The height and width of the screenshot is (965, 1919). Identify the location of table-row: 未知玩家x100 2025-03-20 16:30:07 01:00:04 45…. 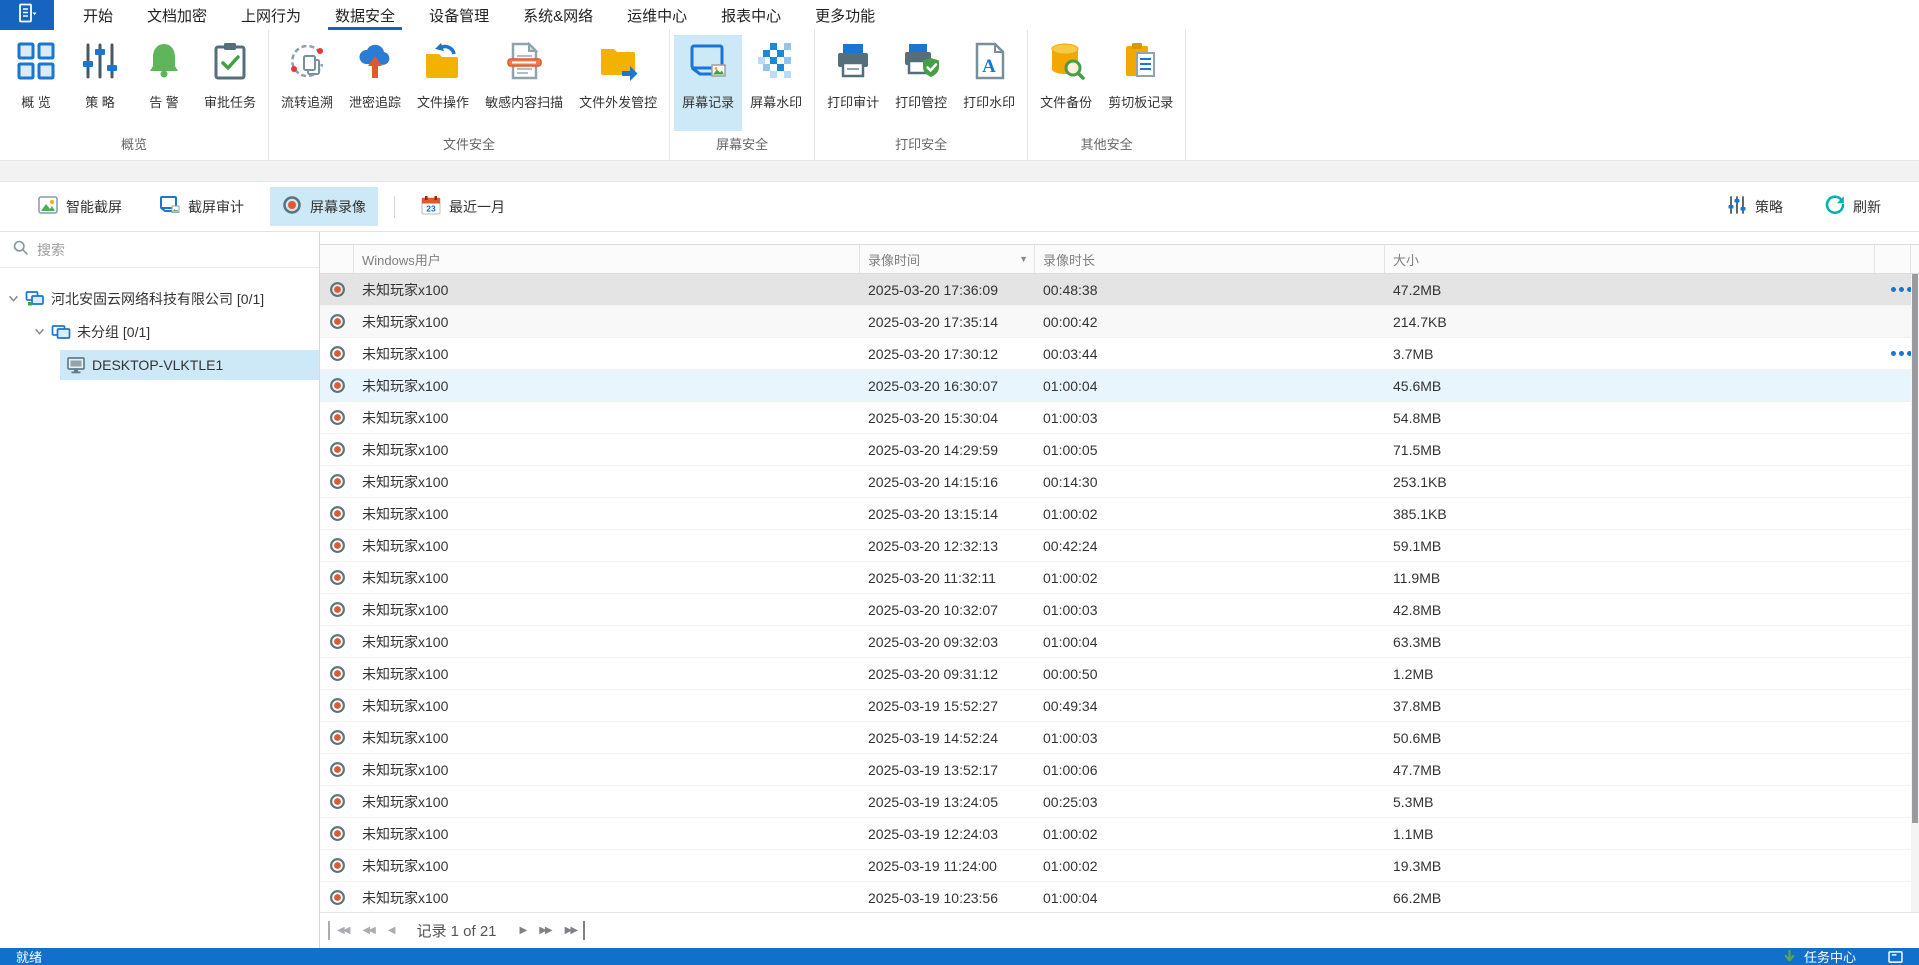
(1119, 386).